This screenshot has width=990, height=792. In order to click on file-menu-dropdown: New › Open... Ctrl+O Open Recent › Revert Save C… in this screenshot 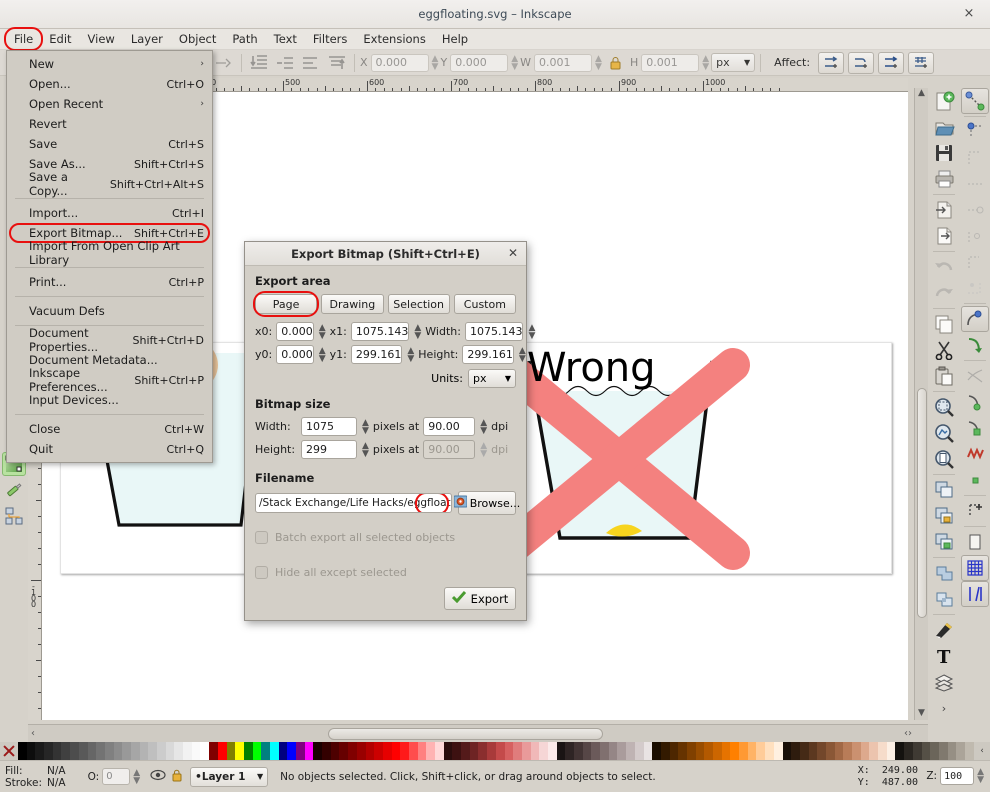, I will do `click(109, 256)`.